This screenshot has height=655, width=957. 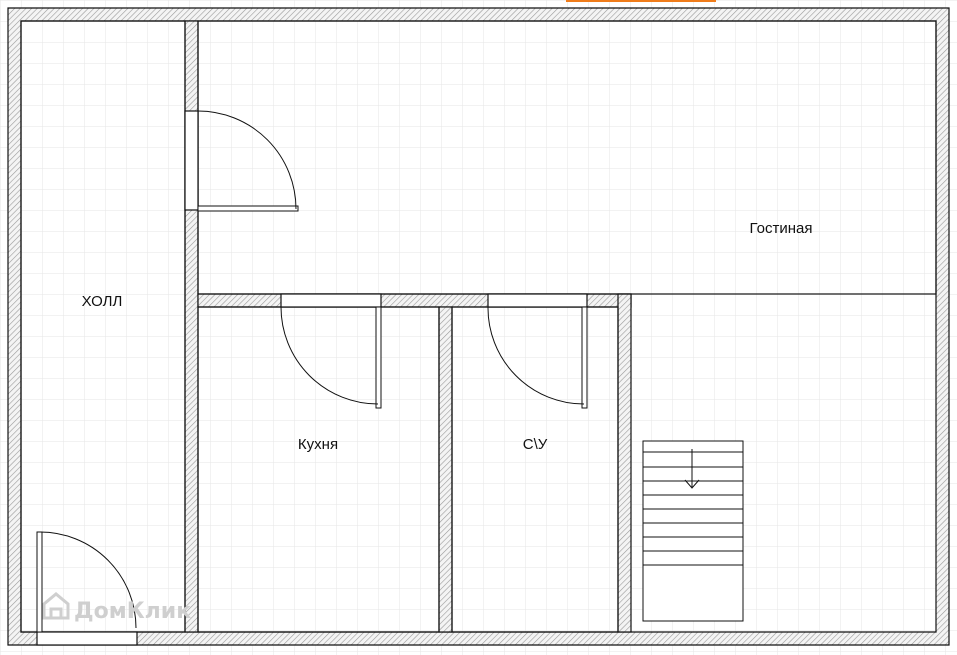 What do you see at coordinates (445, 469) in the screenshot?
I see `kitchen-bathroom-wall` at bounding box center [445, 469].